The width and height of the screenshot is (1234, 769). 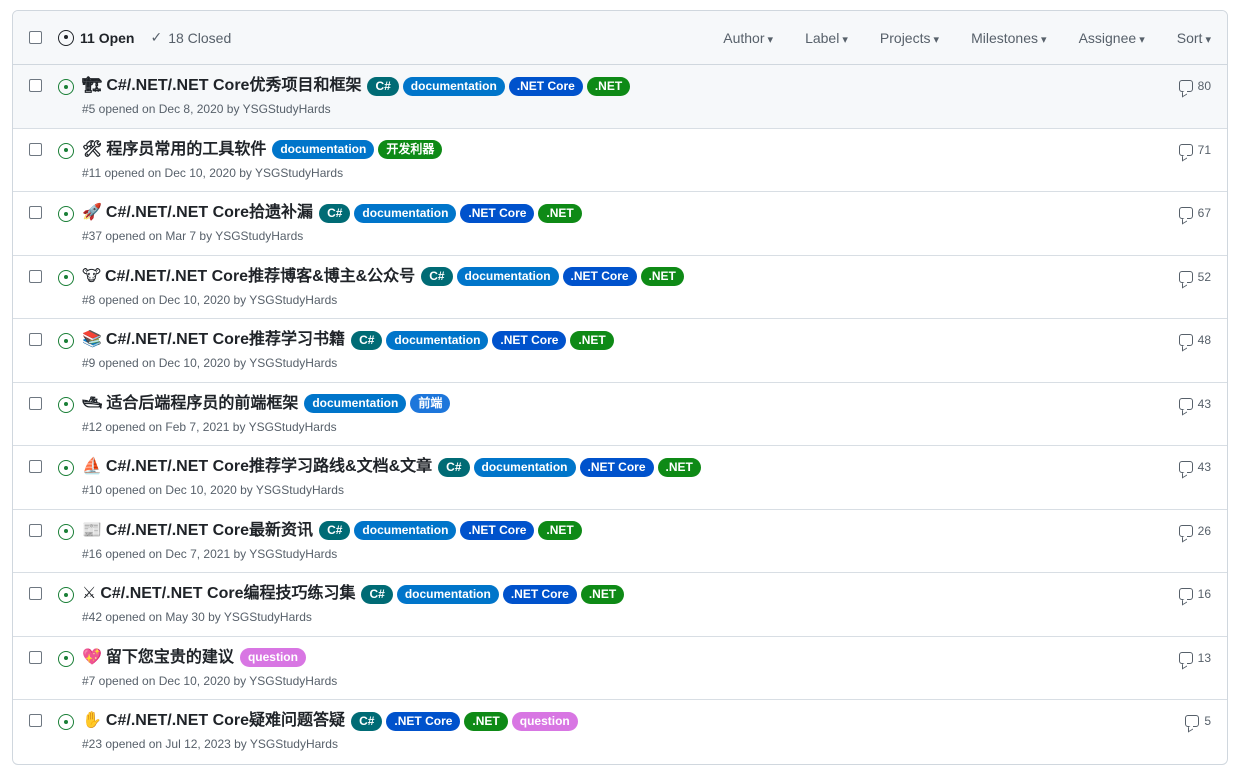 I want to click on filter-assignee: Assignee, so click(x=1112, y=38).